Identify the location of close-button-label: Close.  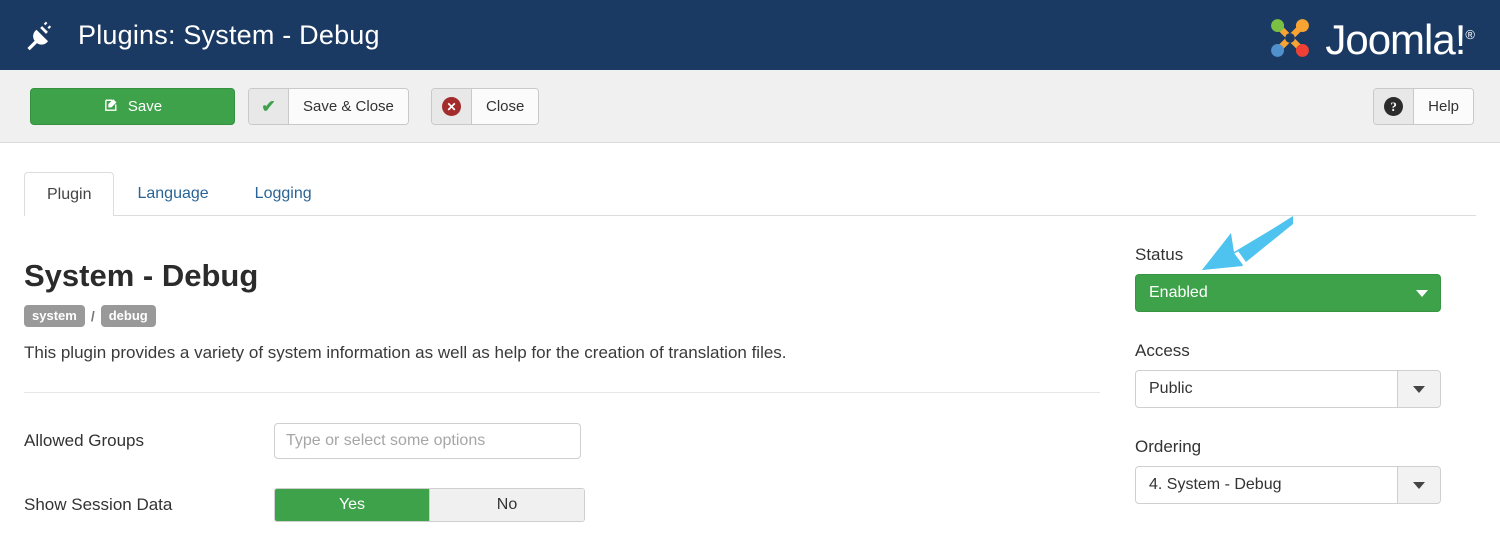
(505, 106).